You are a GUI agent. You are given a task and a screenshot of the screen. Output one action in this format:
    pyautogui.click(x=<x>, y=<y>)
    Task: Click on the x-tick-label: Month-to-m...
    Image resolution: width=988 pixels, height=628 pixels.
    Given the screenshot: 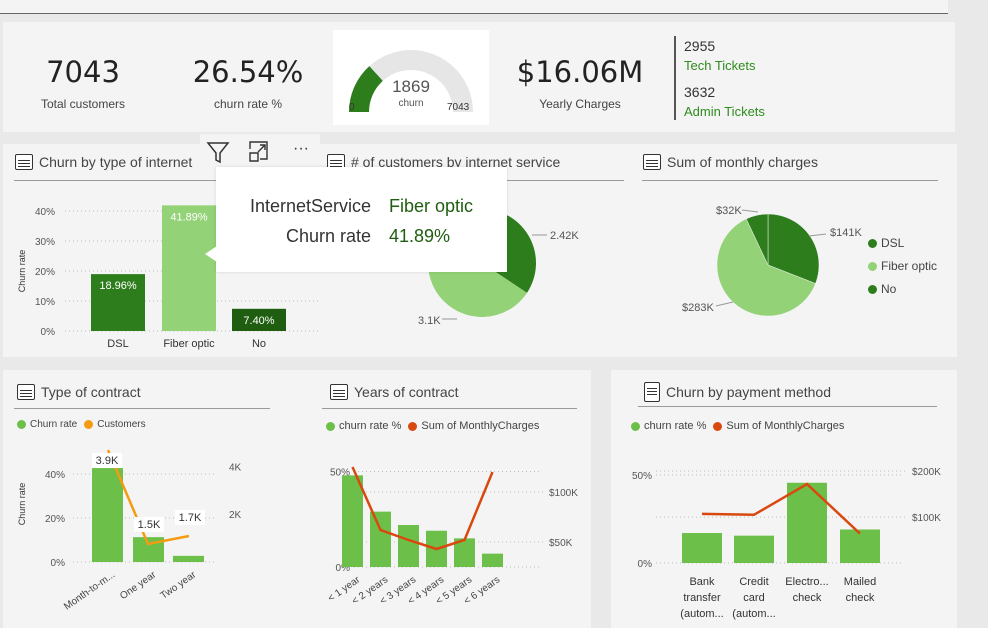 What is the action you would take?
    pyautogui.click(x=89, y=590)
    